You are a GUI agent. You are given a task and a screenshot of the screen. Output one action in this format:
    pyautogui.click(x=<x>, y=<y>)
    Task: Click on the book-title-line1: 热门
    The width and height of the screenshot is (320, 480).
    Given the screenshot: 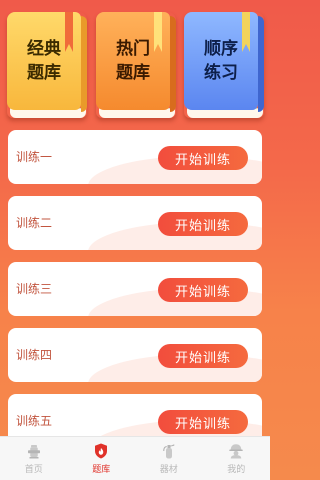 What is the action you would take?
    pyautogui.click(x=133, y=49)
    